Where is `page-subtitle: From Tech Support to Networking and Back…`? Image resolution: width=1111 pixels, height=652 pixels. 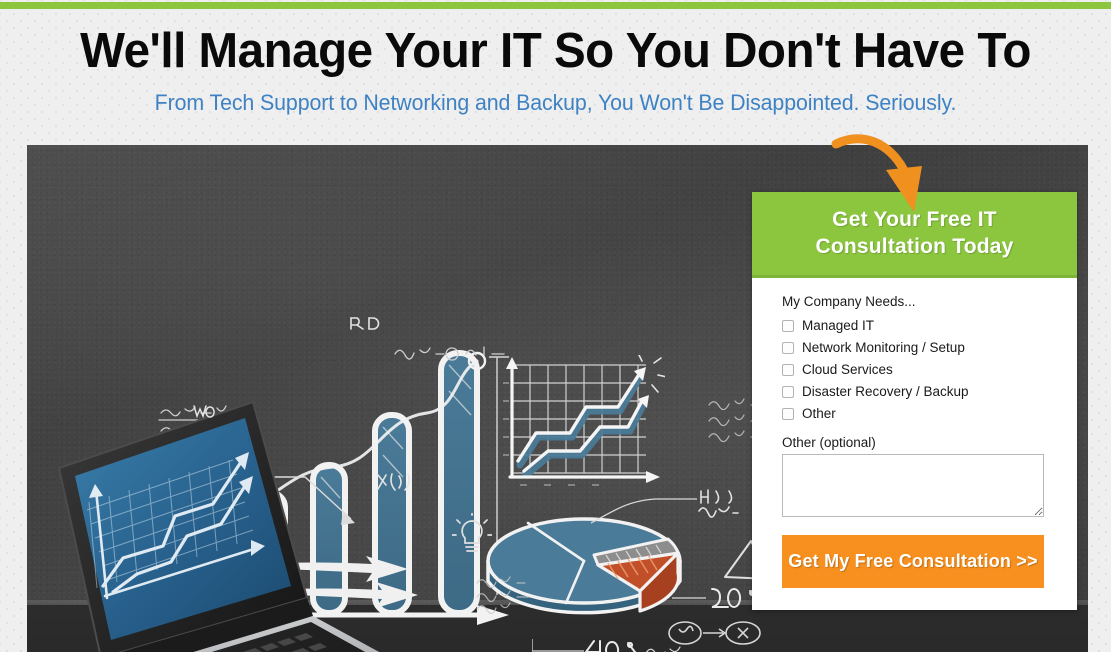 page-subtitle: From Tech Support to Networking and Back… is located at coordinates (555, 102).